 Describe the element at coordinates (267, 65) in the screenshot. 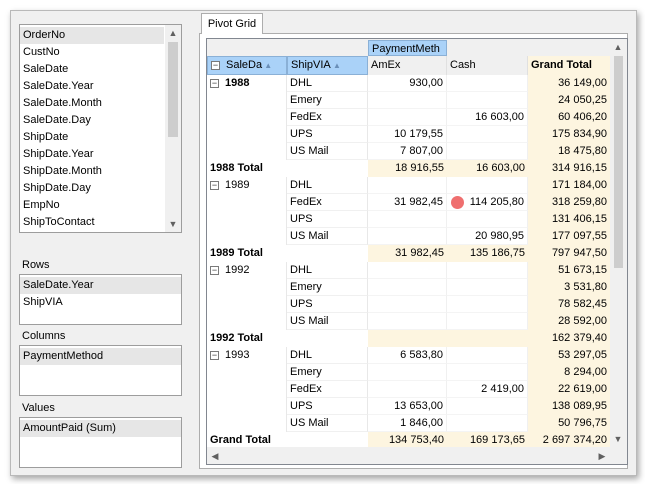

I see `sort-ascending-icon: ▲` at that location.